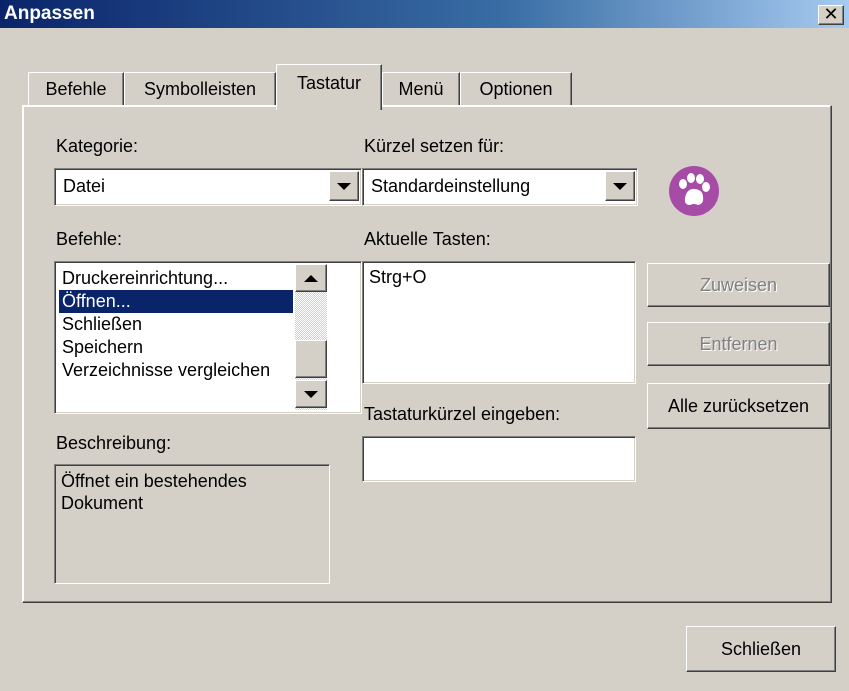 This screenshot has width=849, height=691. Describe the element at coordinates (311, 359) in the screenshot. I see `scroll-thumb` at that location.